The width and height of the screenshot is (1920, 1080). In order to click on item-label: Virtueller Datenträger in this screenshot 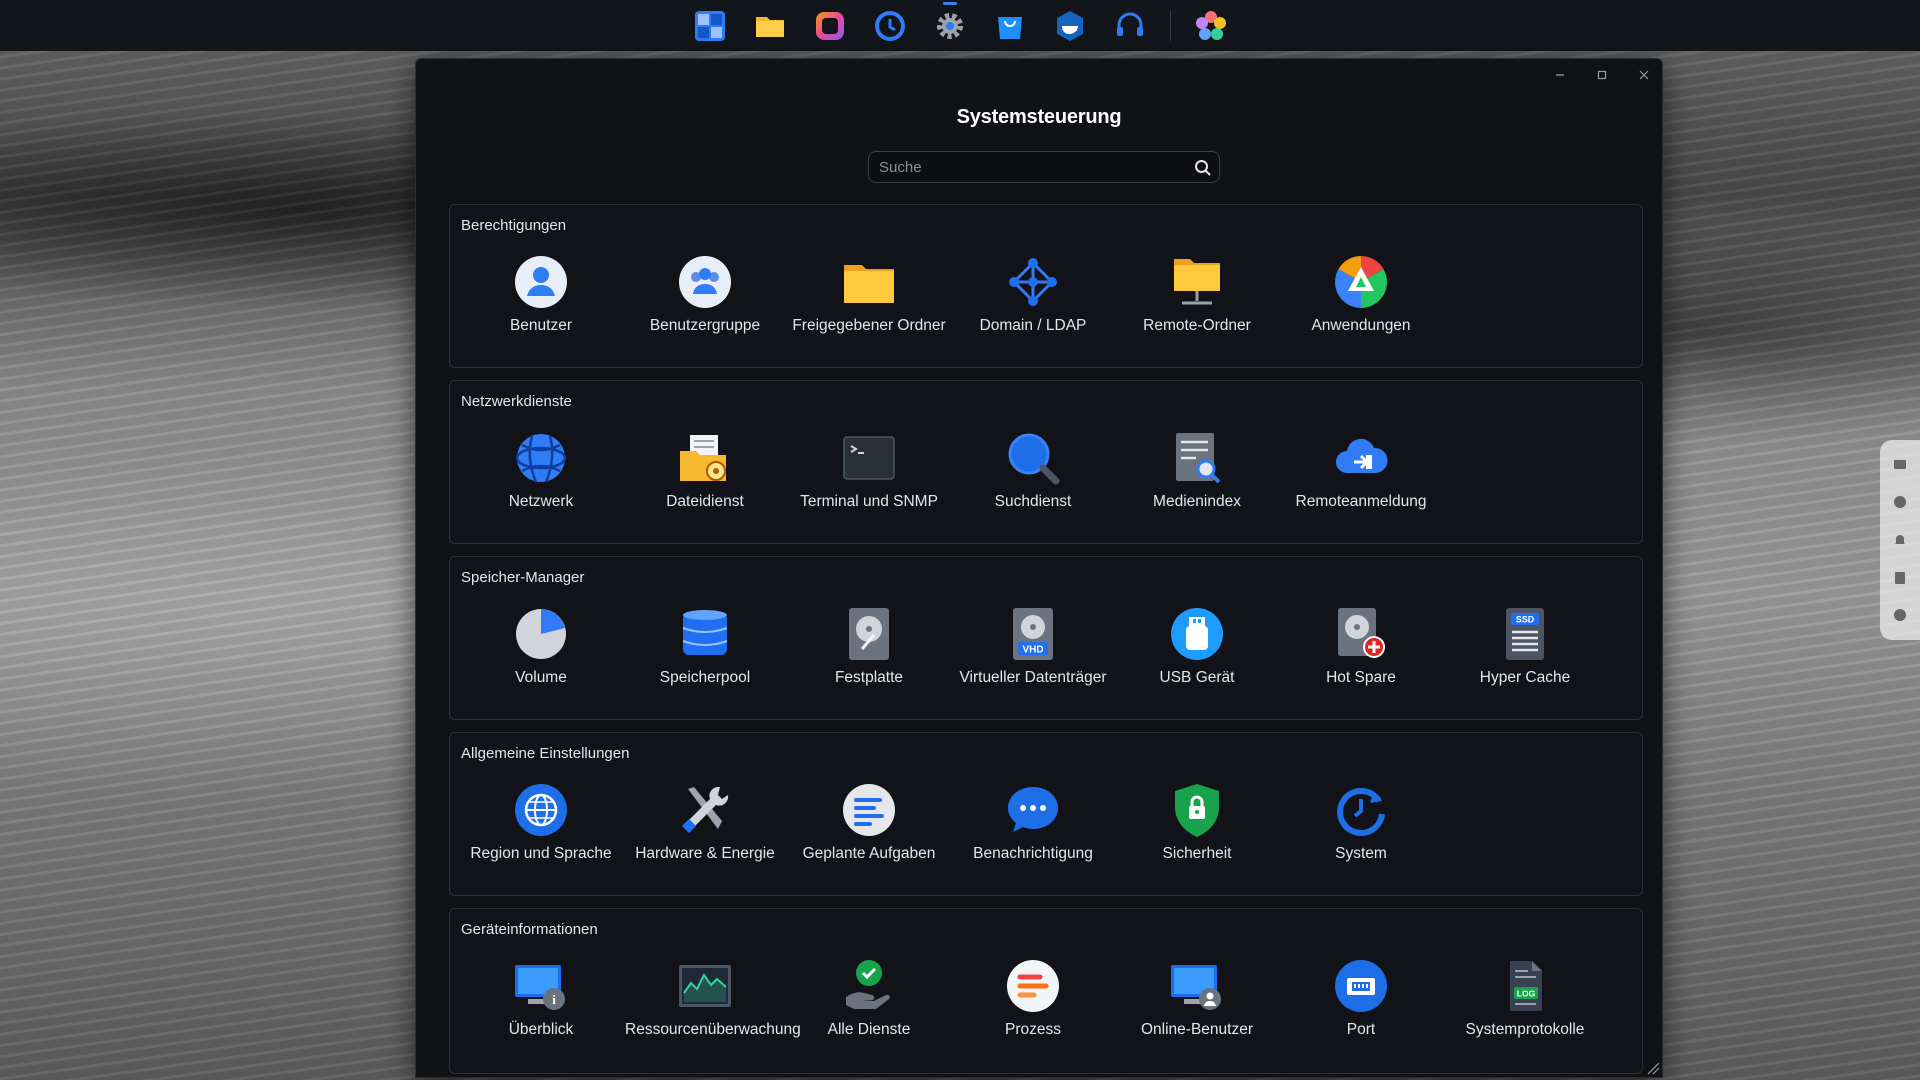, I will do `click(1033, 677)`.